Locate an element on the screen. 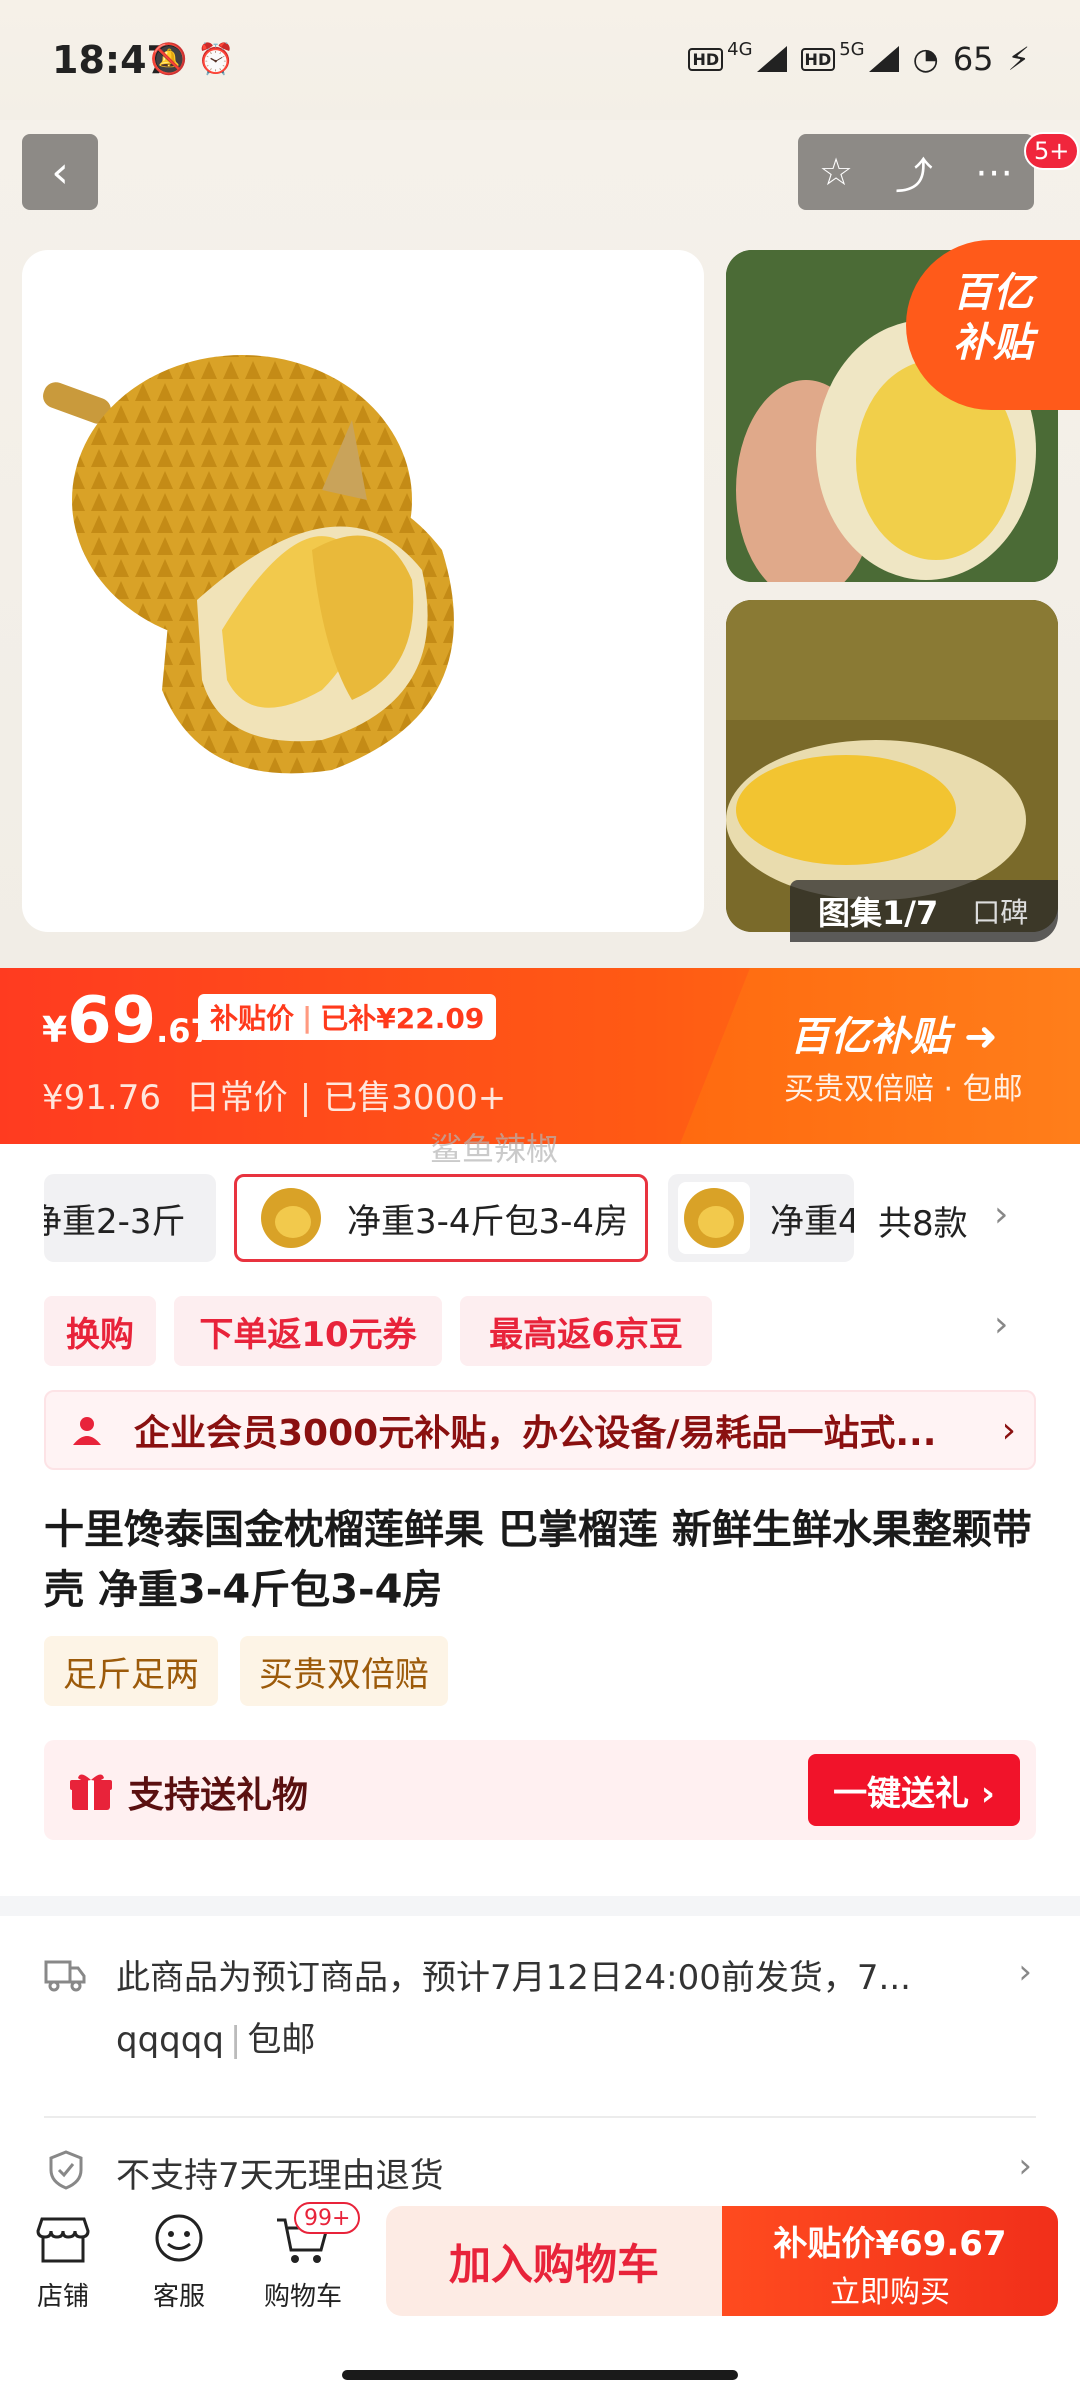  shield-icon is located at coordinates (66, 2170).